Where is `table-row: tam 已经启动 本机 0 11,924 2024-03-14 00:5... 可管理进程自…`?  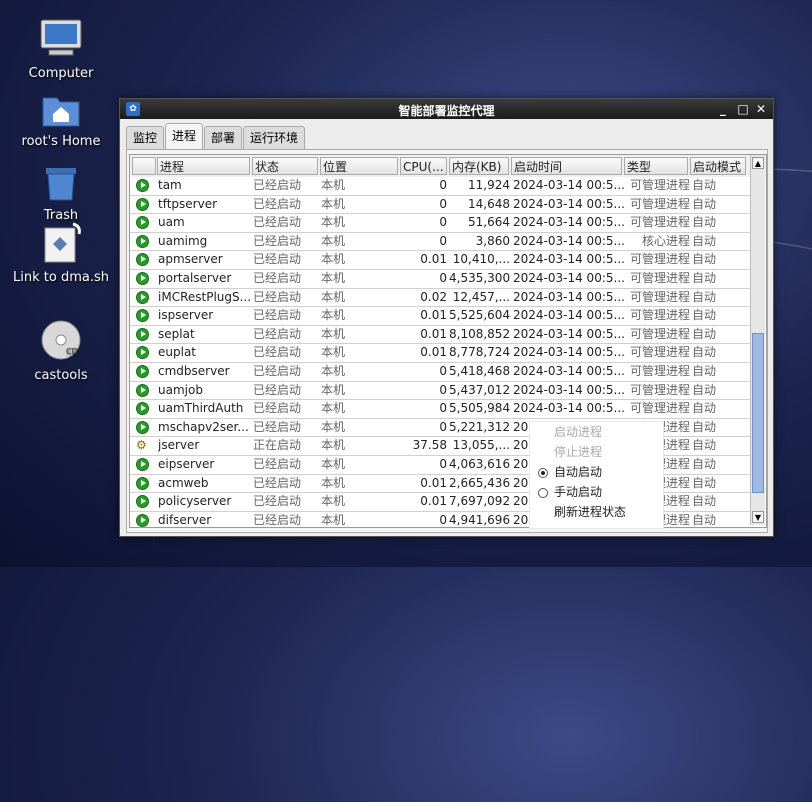 table-row: tam 已经启动 本机 0 11,924 2024-03-14 00:5... 可管理进程自… is located at coordinates (440, 186).